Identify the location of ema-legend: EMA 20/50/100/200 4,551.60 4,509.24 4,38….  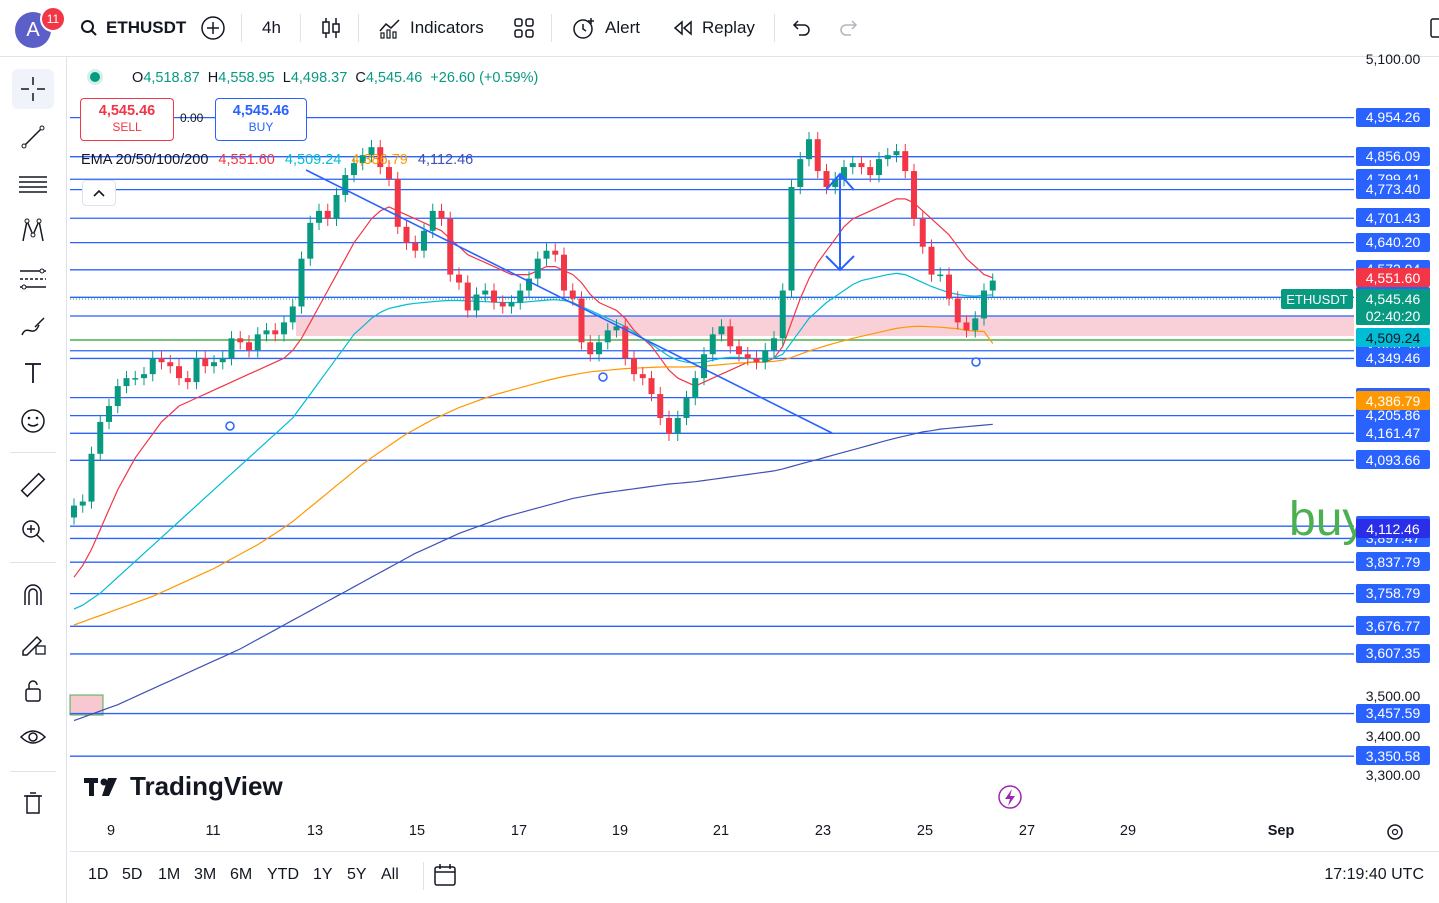
(277, 160).